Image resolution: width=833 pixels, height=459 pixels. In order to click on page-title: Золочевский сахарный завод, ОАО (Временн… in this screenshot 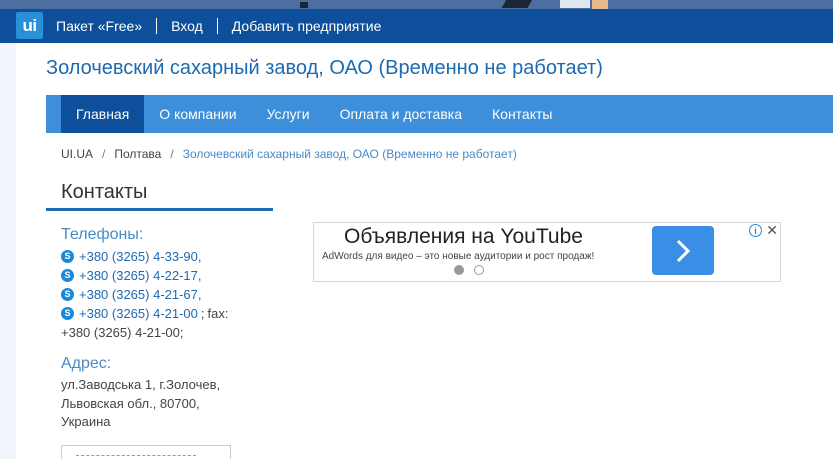, I will do `click(324, 68)`.